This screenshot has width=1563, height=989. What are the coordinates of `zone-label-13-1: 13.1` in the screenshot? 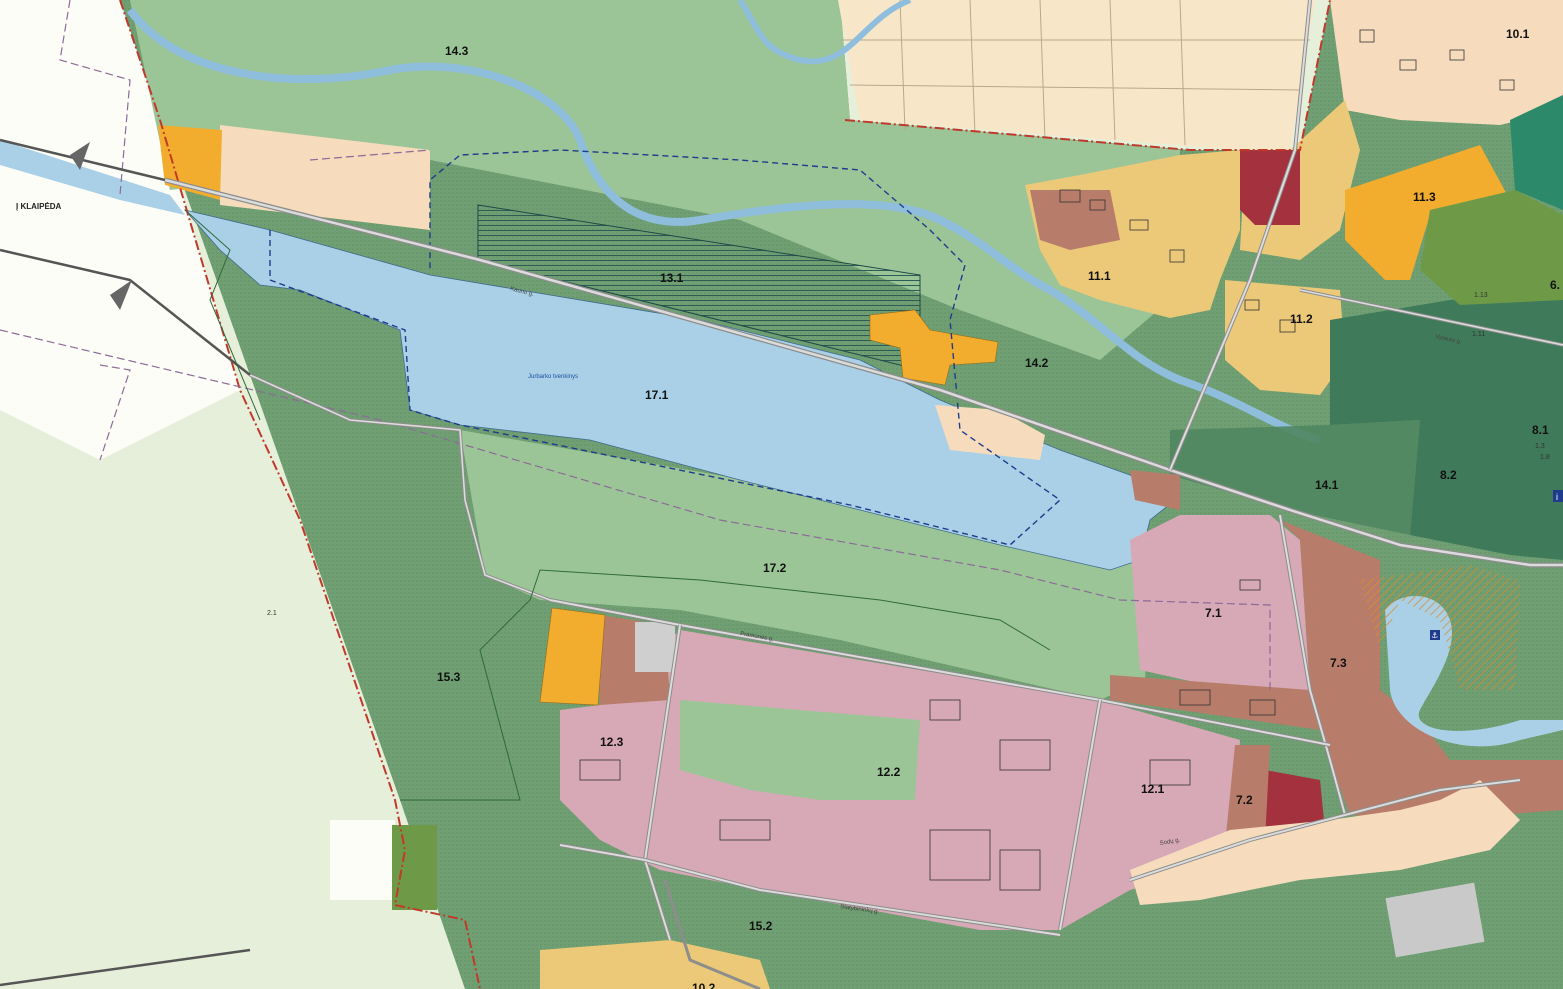 It's located at (672, 278).